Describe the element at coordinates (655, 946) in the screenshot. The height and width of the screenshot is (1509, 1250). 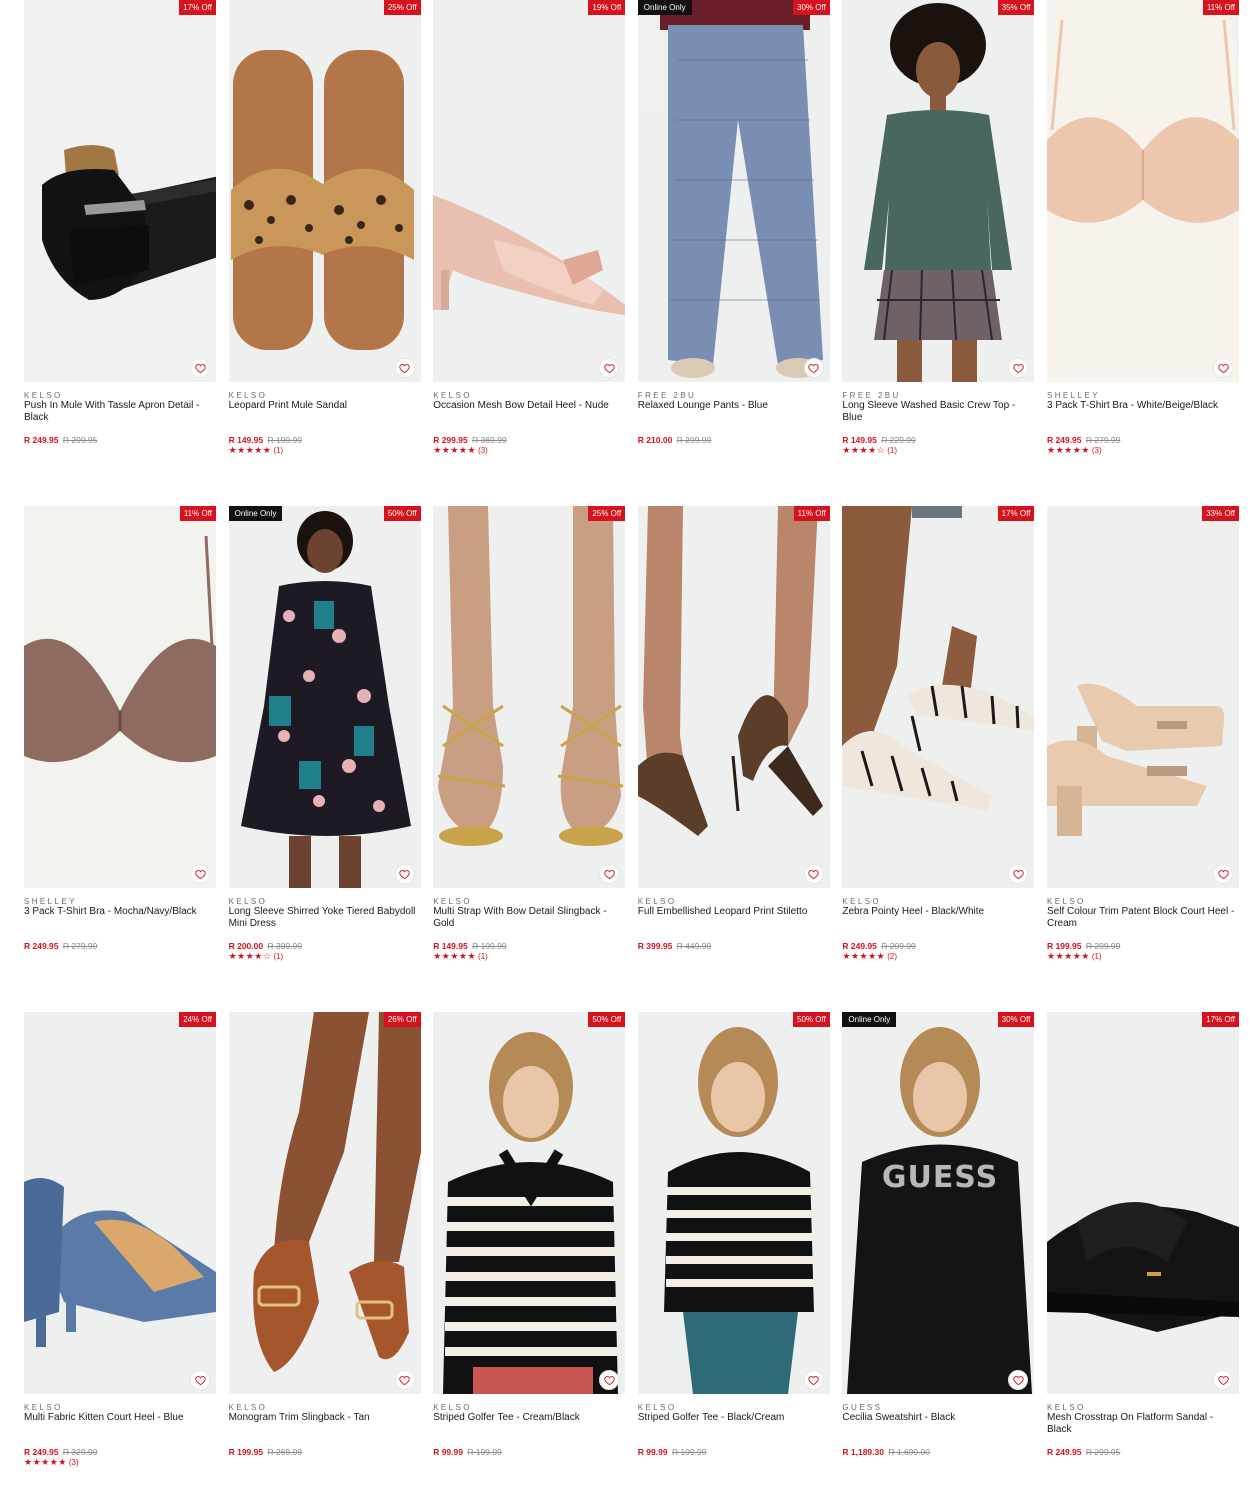
I see `sale-price: R 399.95` at that location.